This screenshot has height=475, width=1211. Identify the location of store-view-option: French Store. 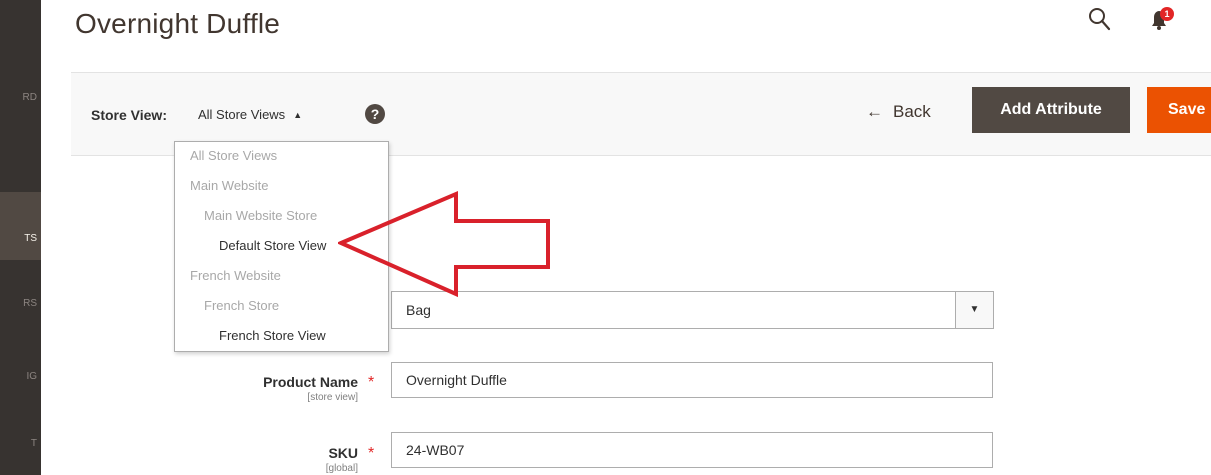
(242, 305).